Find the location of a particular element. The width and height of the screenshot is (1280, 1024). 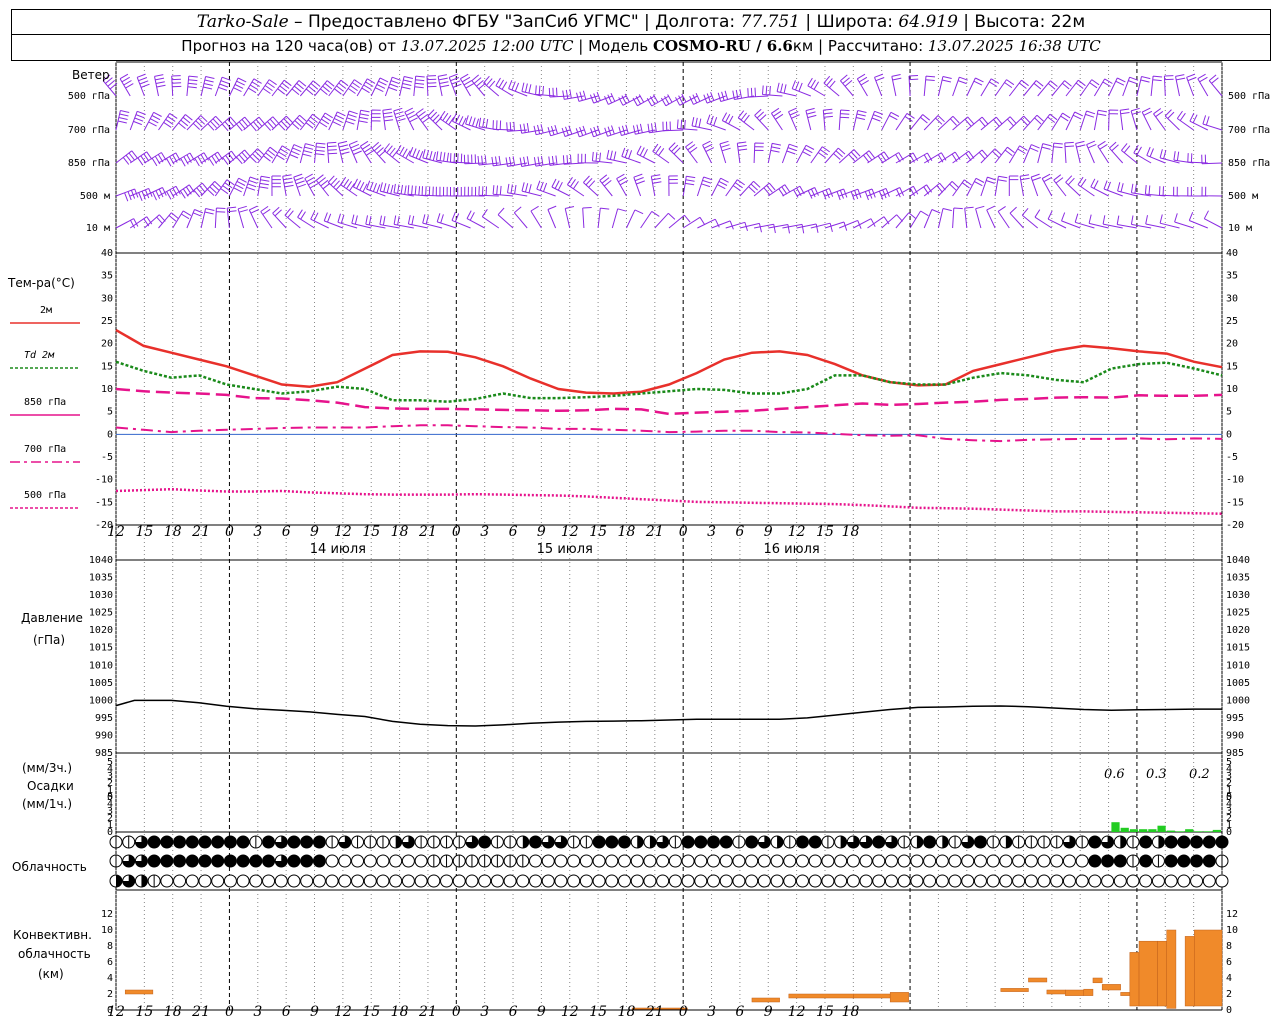

wind-level-left: 500 м is located at coordinates (95, 196).